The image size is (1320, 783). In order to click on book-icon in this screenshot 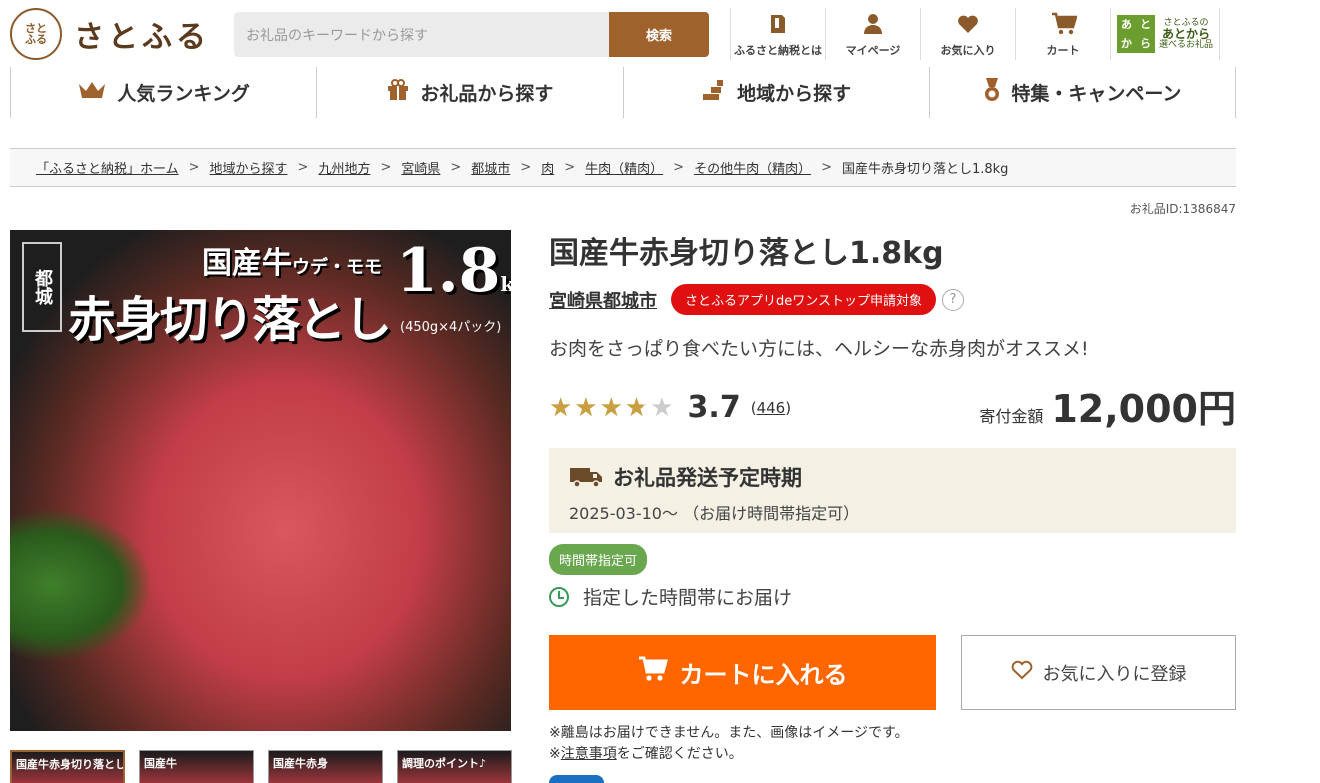, I will do `click(778, 24)`.